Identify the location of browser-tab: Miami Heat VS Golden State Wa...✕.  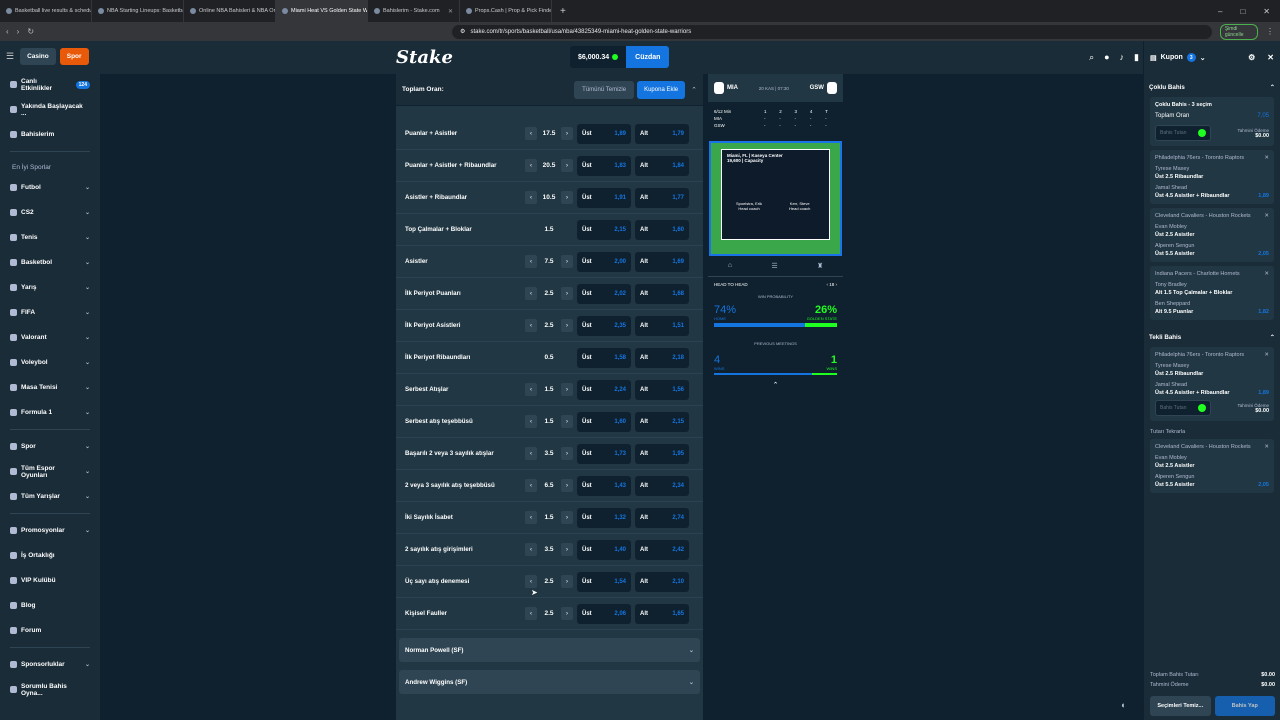
(322, 11).